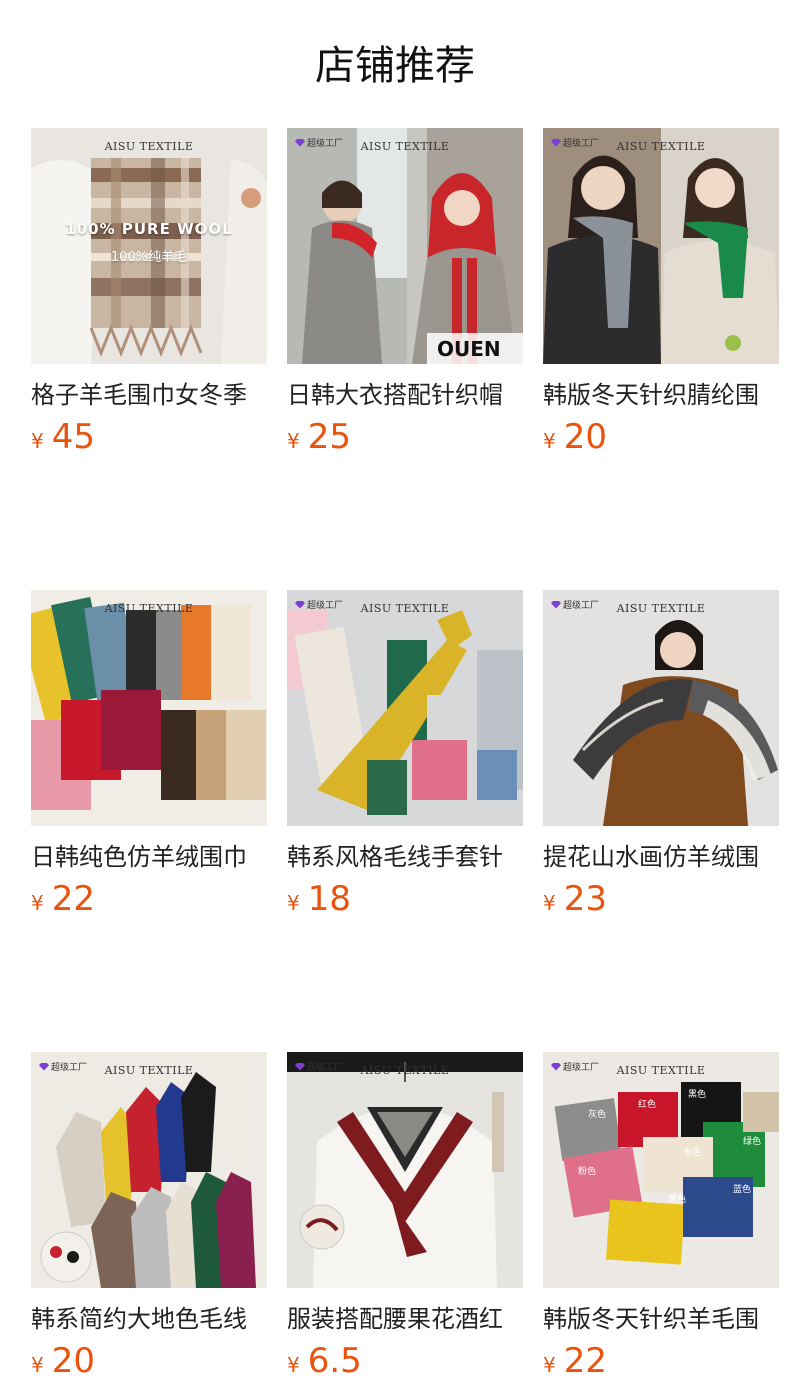 This screenshot has width=790, height=1382. What do you see at coordinates (661, 857) in the screenshot?
I see `product-name: 提花山水画仿羊绒围` at bounding box center [661, 857].